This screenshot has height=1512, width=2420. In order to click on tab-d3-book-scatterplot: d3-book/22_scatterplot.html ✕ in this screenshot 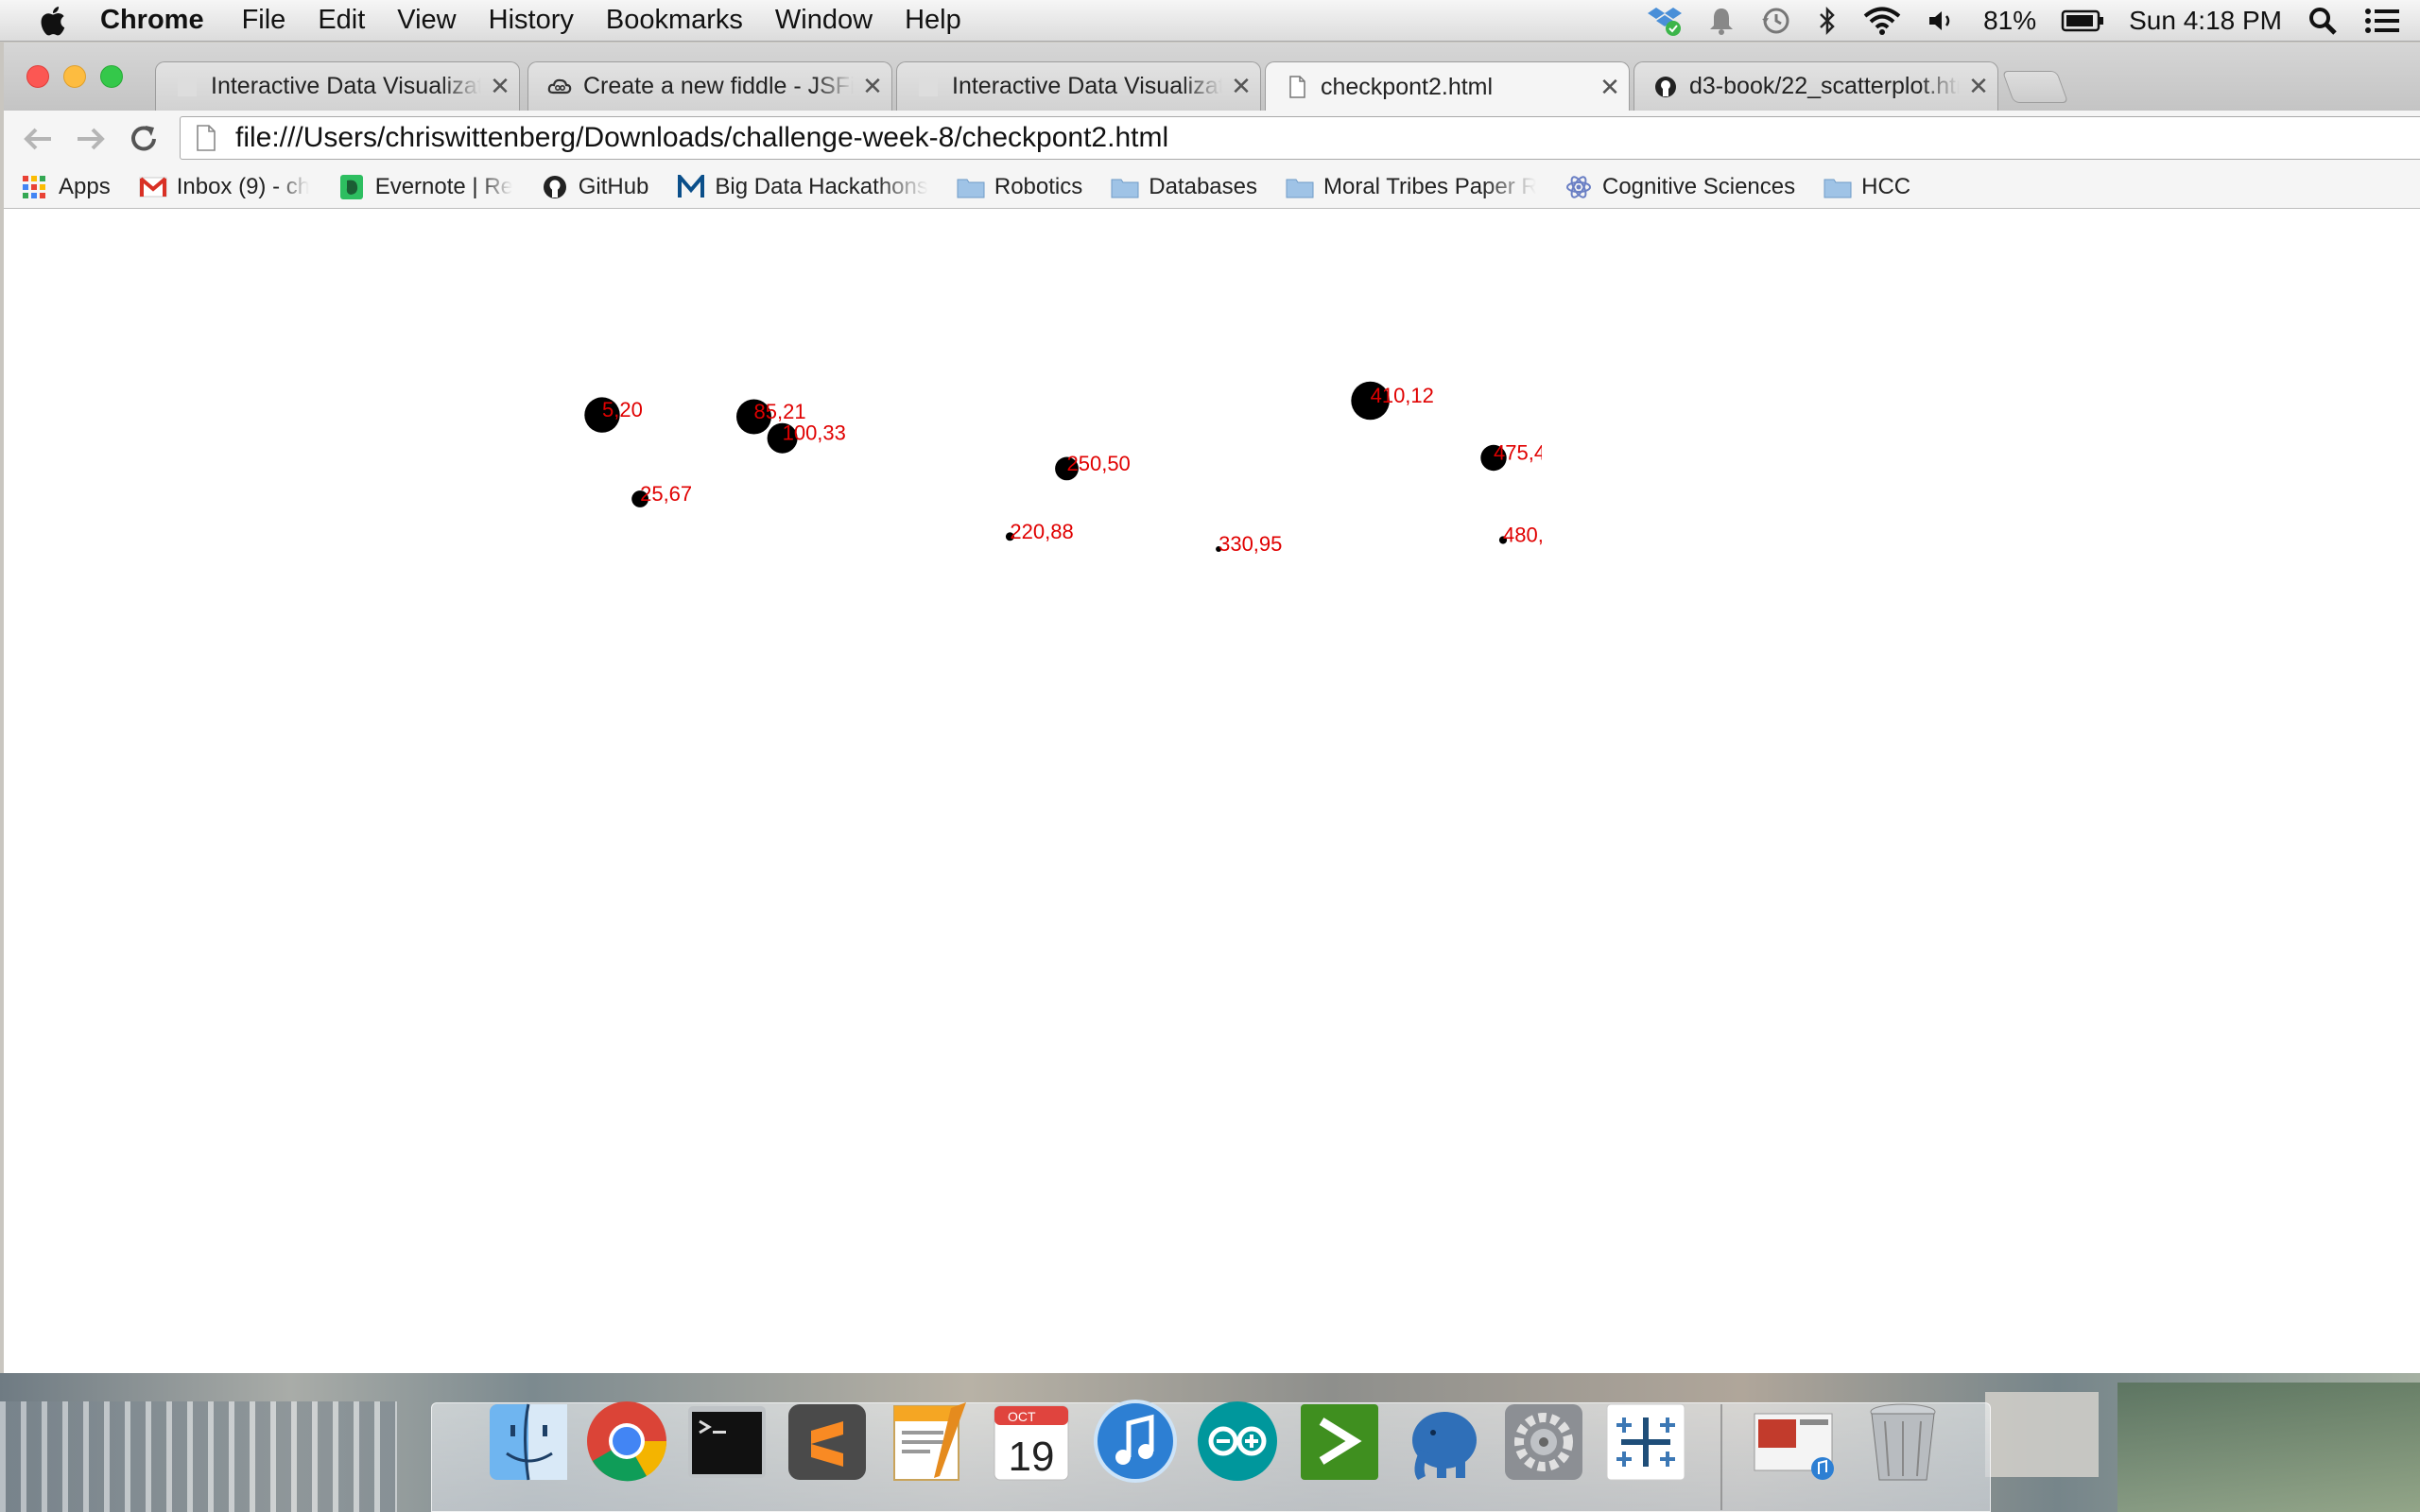, I will do `click(1816, 86)`.